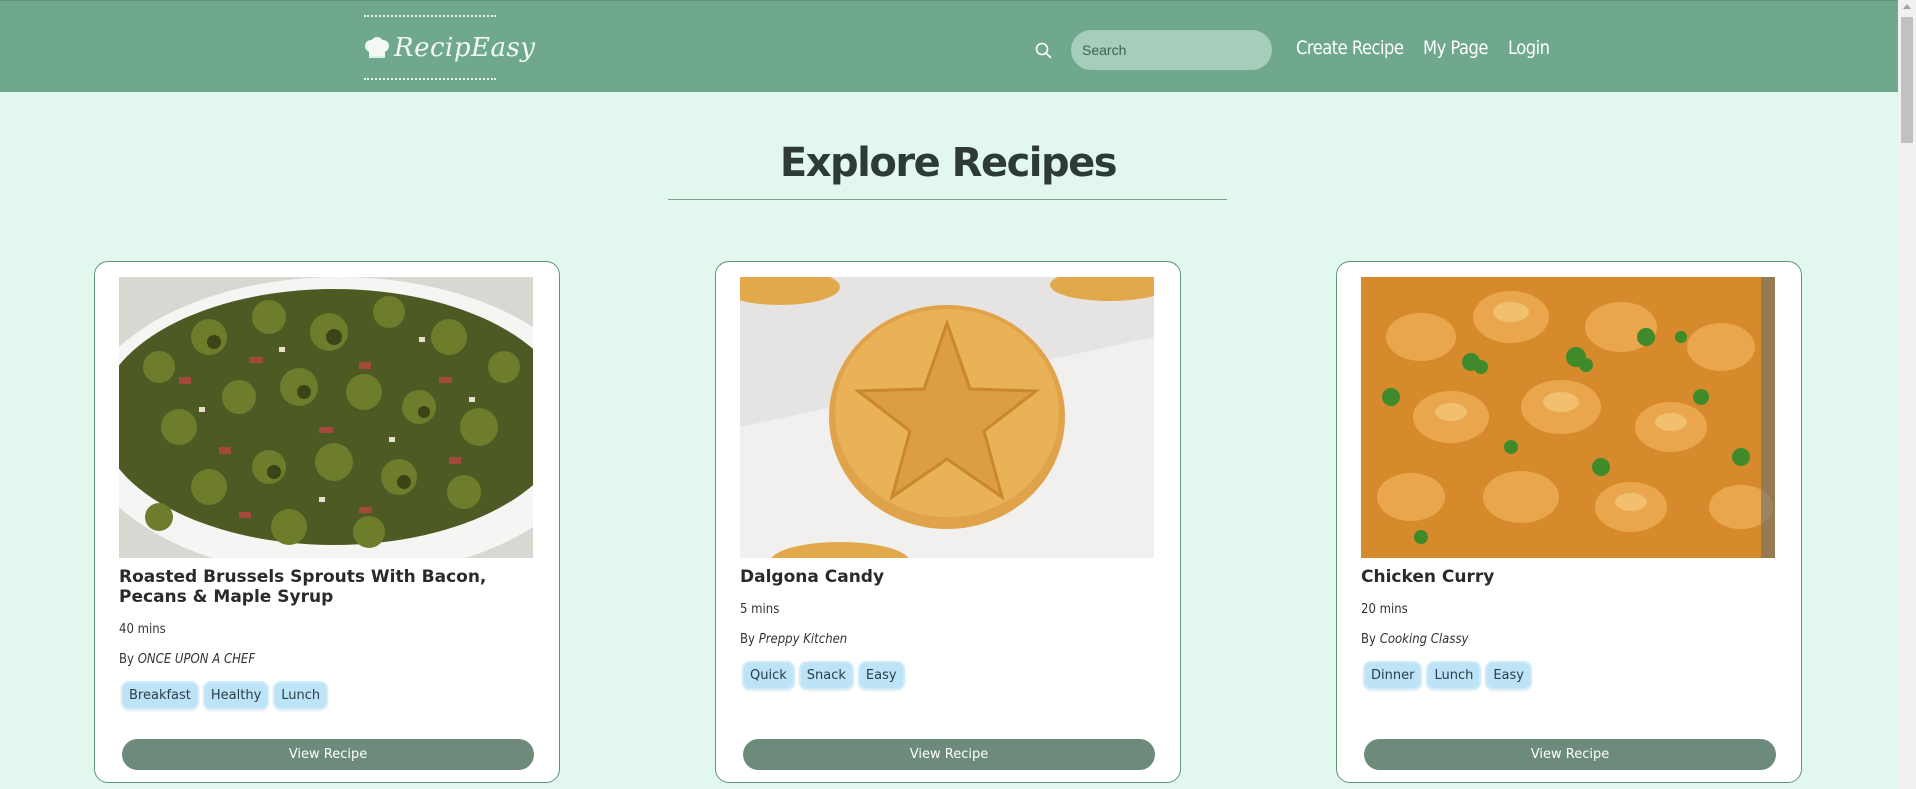  I want to click on tag: Quick, so click(768, 675).